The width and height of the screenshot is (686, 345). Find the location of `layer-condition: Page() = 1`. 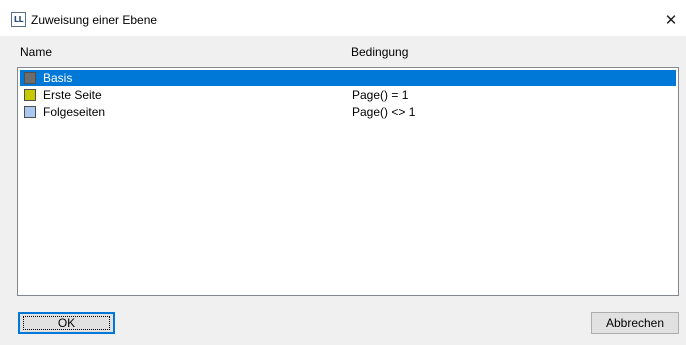

layer-condition: Page() = 1 is located at coordinates (380, 95).